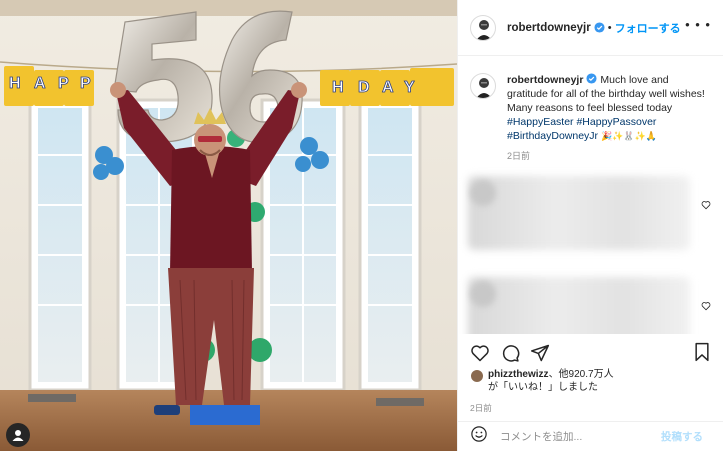  Describe the element at coordinates (481, 408) in the screenshot. I see `post-timestamp: 2日前` at that location.